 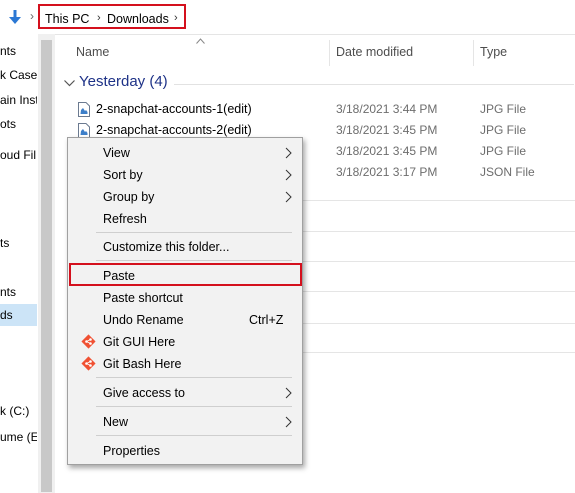 What do you see at coordinates (67, 19) in the screenshot?
I see `breadcrumb-this-pc: This PC` at bounding box center [67, 19].